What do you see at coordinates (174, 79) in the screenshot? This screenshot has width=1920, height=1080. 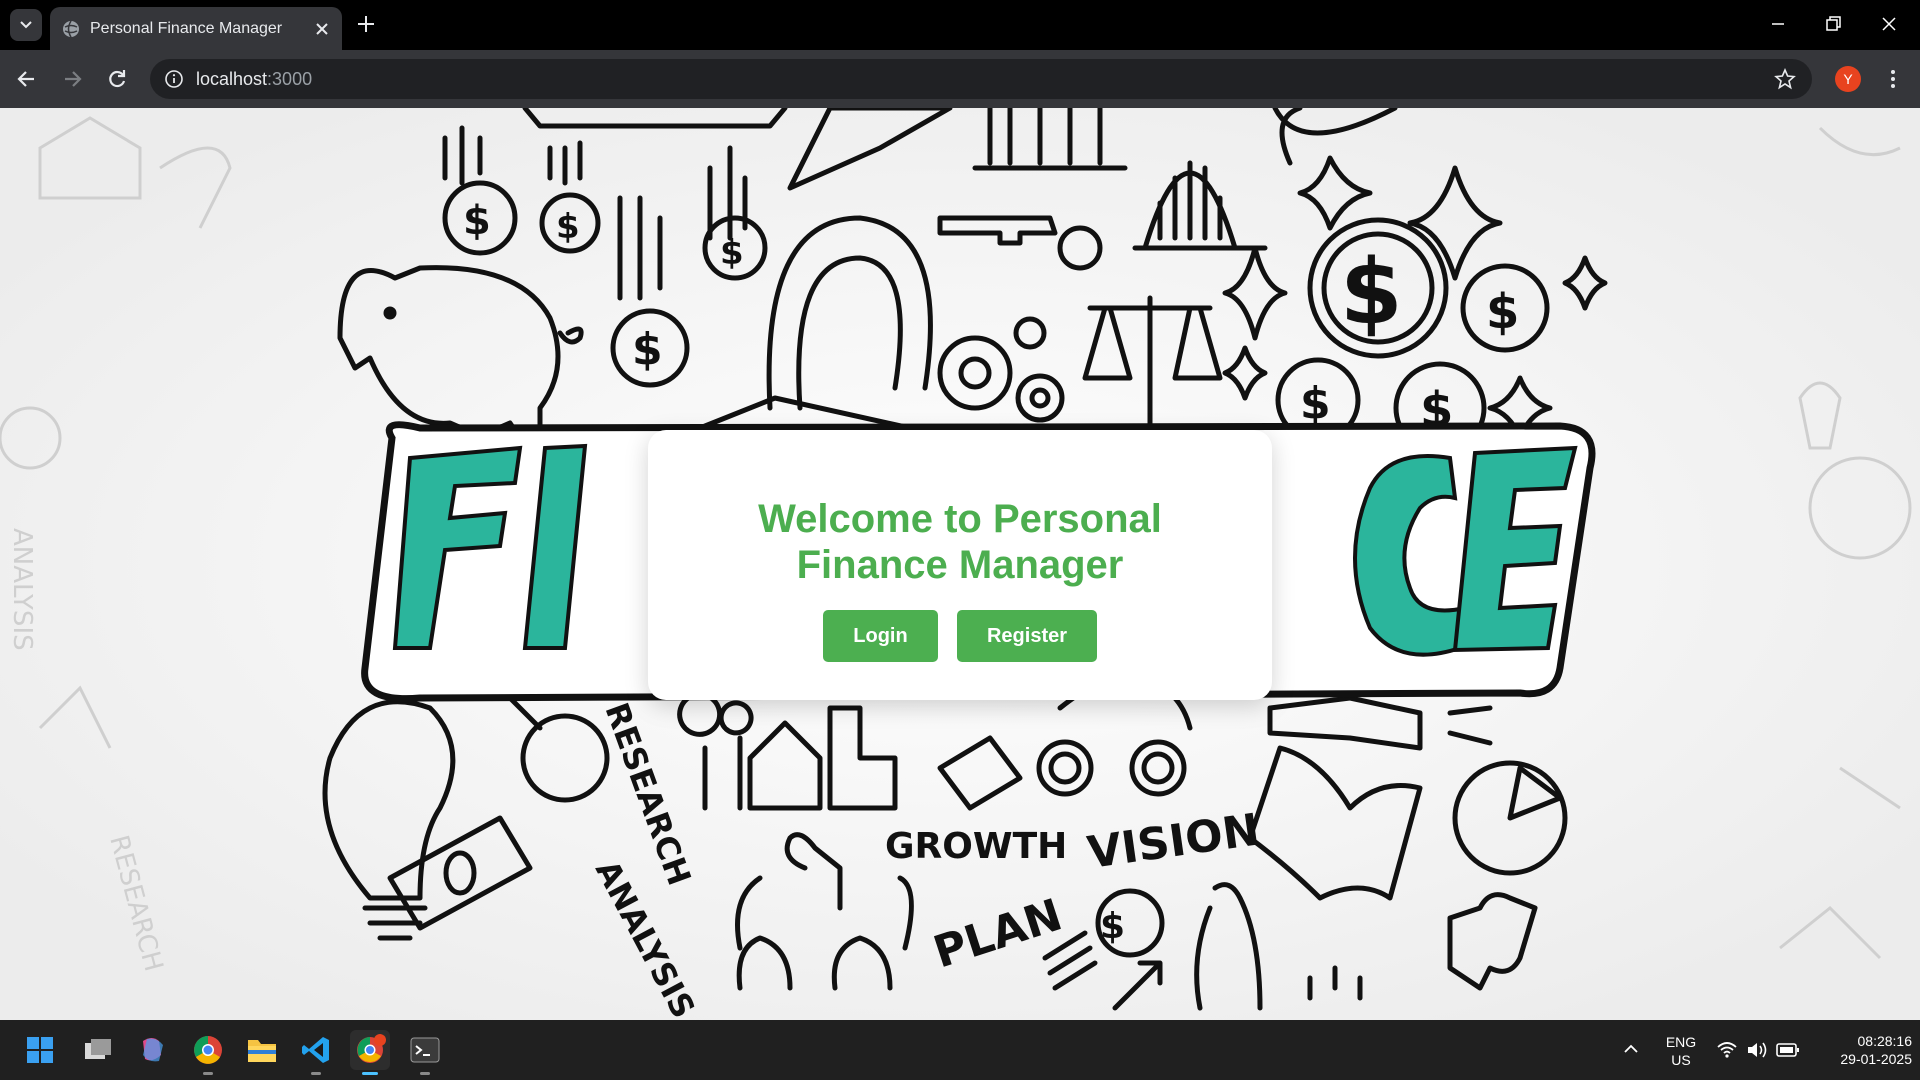 I see `site-info-icon` at bounding box center [174, 79].